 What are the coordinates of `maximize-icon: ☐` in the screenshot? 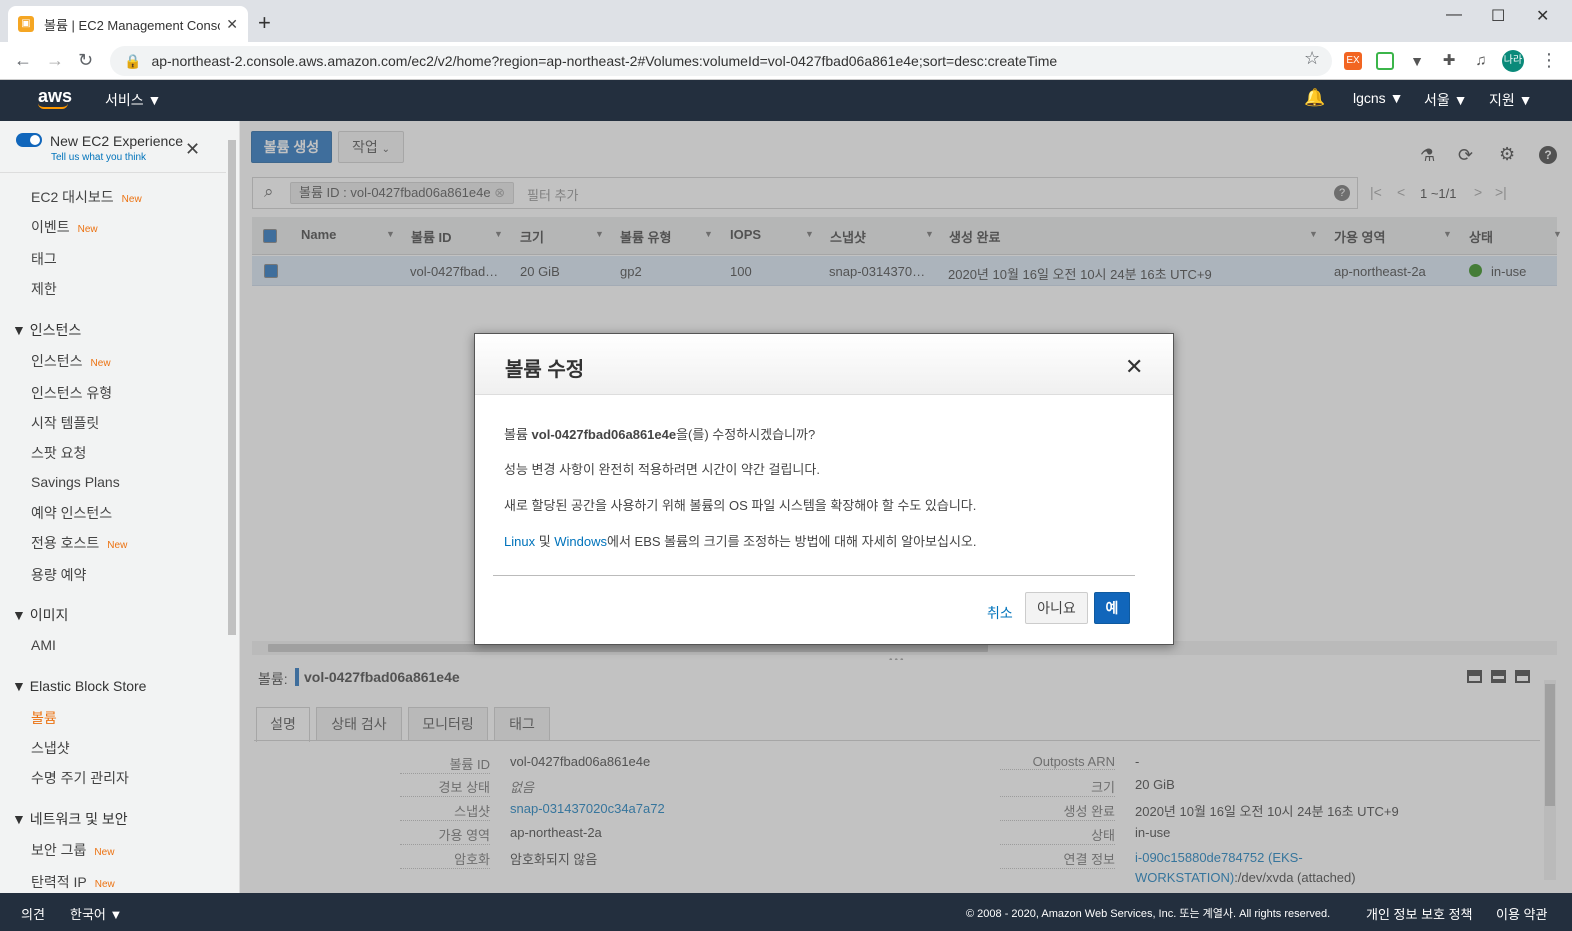 It's located at (1498, 16).